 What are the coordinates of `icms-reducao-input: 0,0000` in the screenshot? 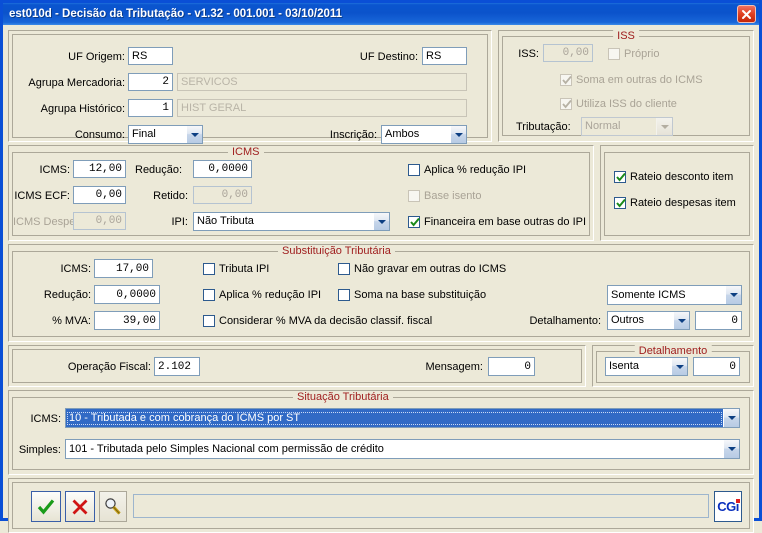 It's located at (222, 169).